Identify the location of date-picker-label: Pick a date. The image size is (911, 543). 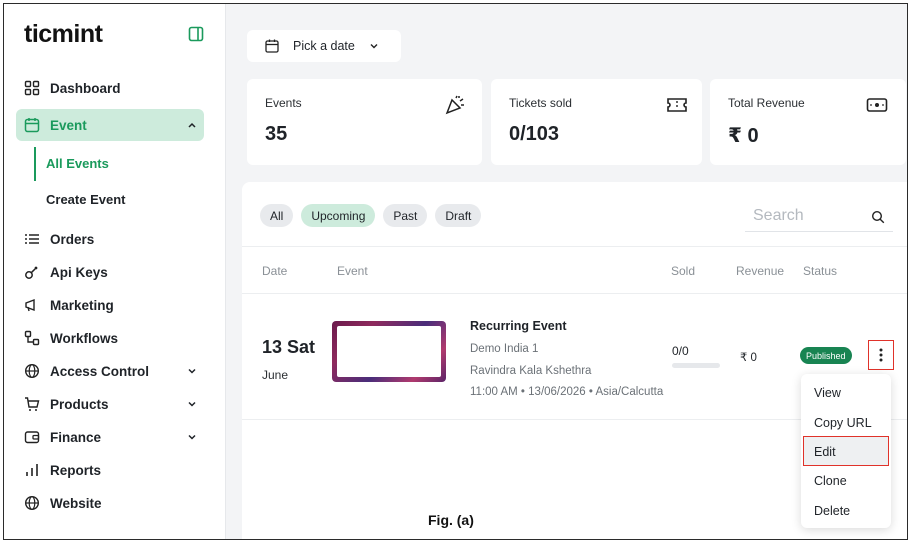
(324, 46).